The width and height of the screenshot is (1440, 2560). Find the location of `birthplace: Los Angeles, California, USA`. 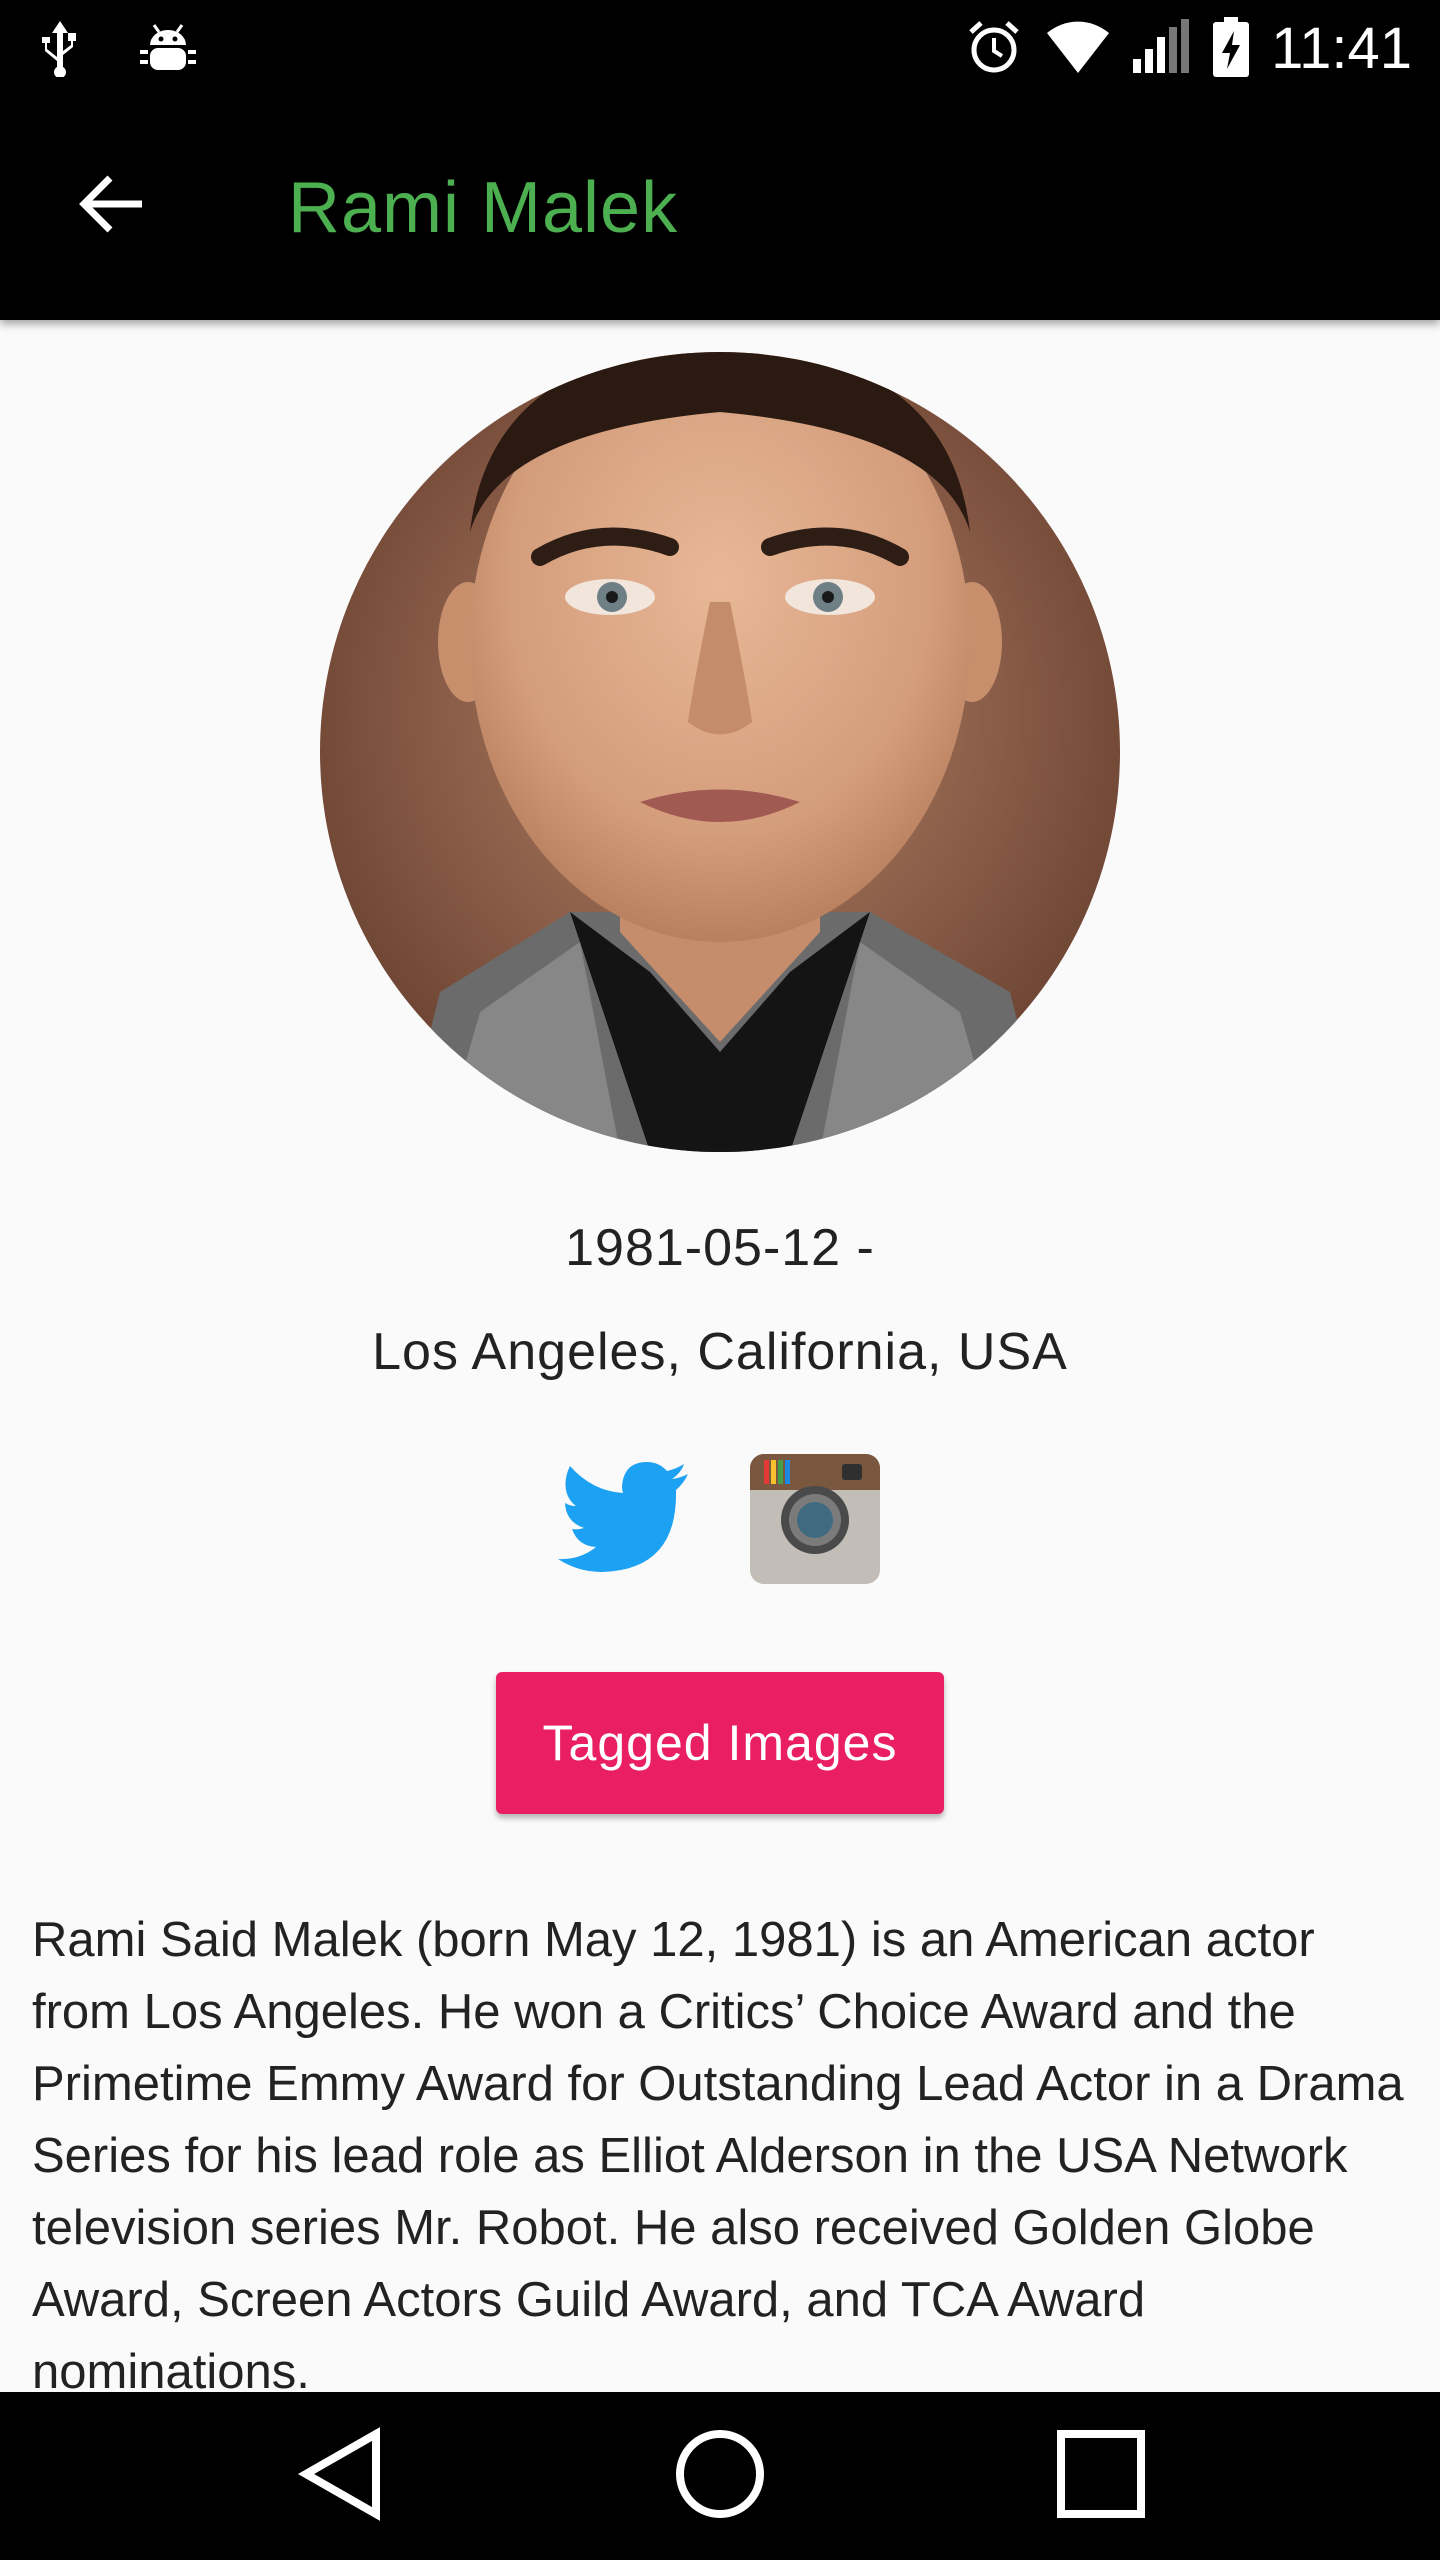

birthplace: Los Angeles, California, USA is located at coordinates (720, 1352).